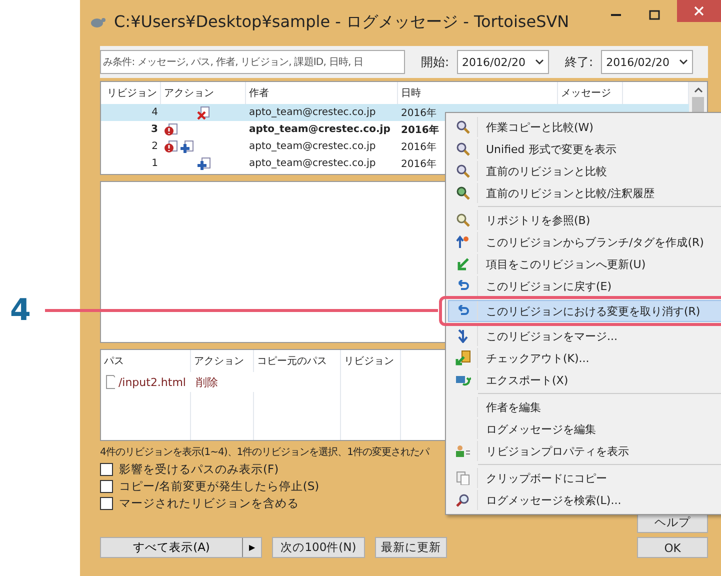  I want to click on menu-item-label: 直前のリビジョンと比較, so click(542, 171).